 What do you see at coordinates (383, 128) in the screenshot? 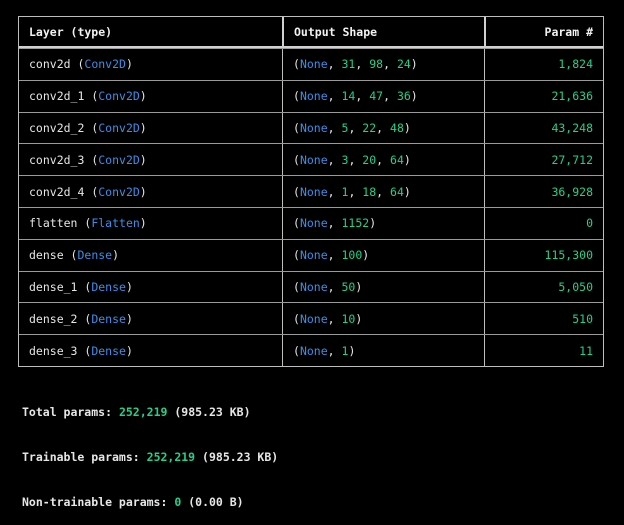
I see `output-shape-cell: (None, 5, 22, 48)` at bounding box center [383, 128].